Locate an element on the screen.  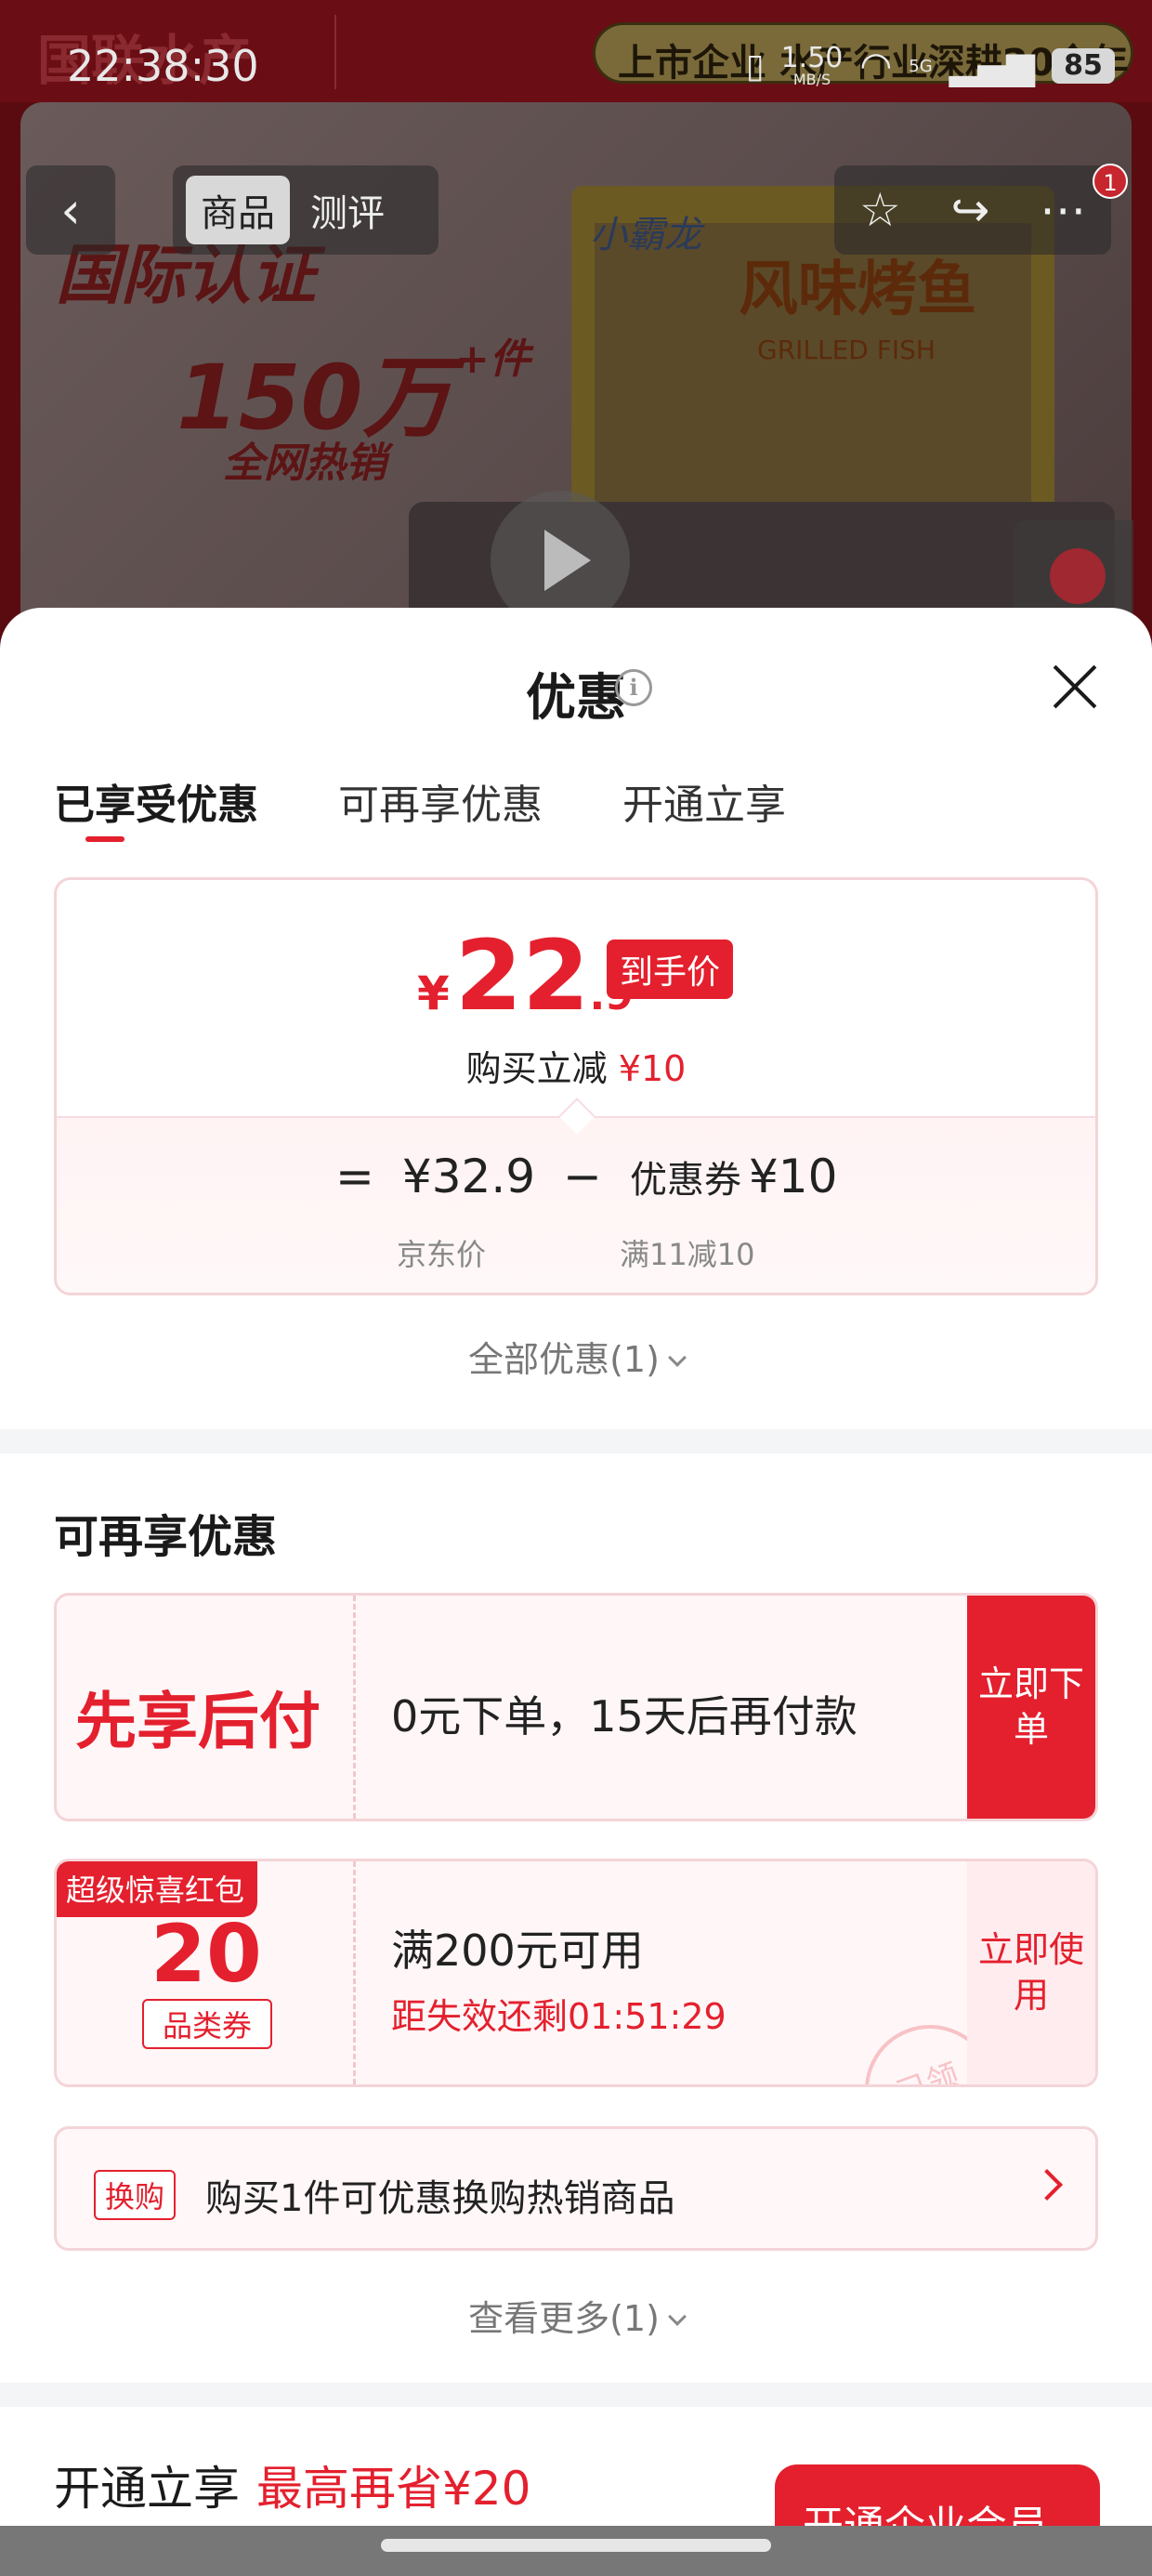
see-more-toggle: 查看更多(1) is located at coordinates (576, 2315).